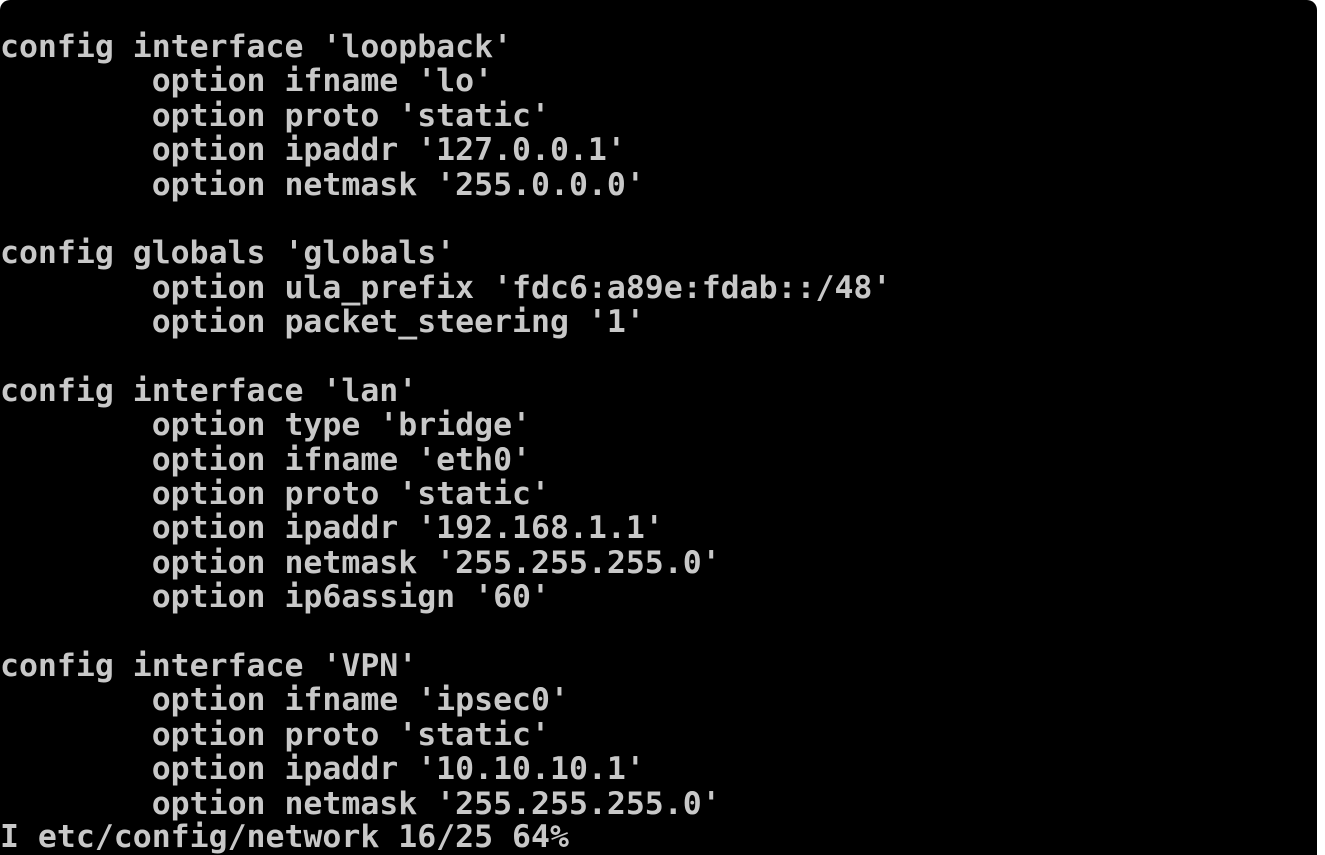  Describe the element at coordinates (228, 253) in the screenshot. I see `config-line: config globals 'globals'` at that location.